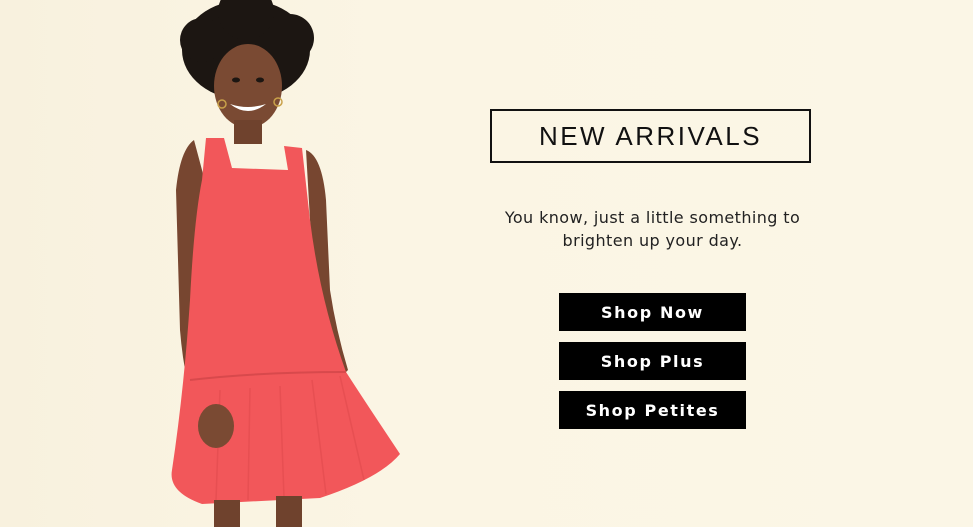 Image resolution: width=973 pixels, height=527 pixels. I want to click on shop-now-button: Shop Now, so click(652, 312).